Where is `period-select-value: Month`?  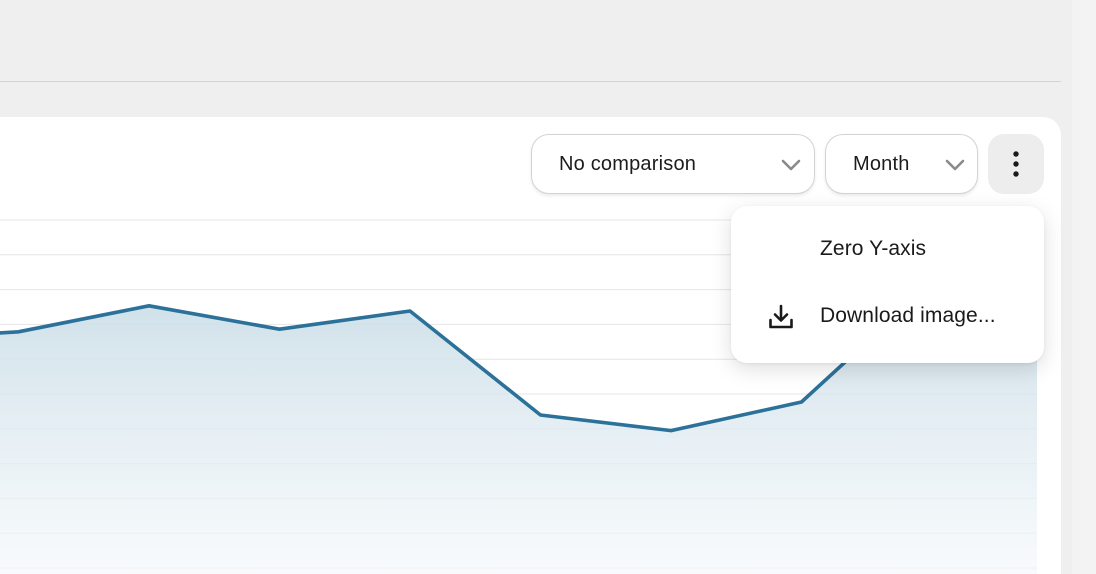
period-select-value: Month is located at coordinates (881, 163).